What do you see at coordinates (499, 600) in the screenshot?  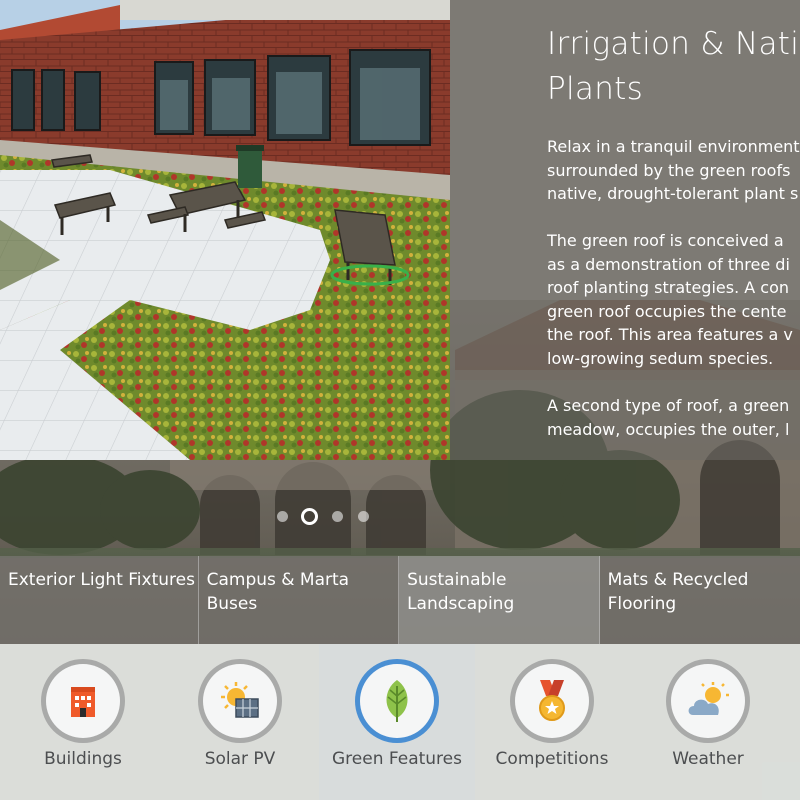 I see `subtab-sustainable-landscaping: Sustainable Landscaping` at bounding box center [499, 600].